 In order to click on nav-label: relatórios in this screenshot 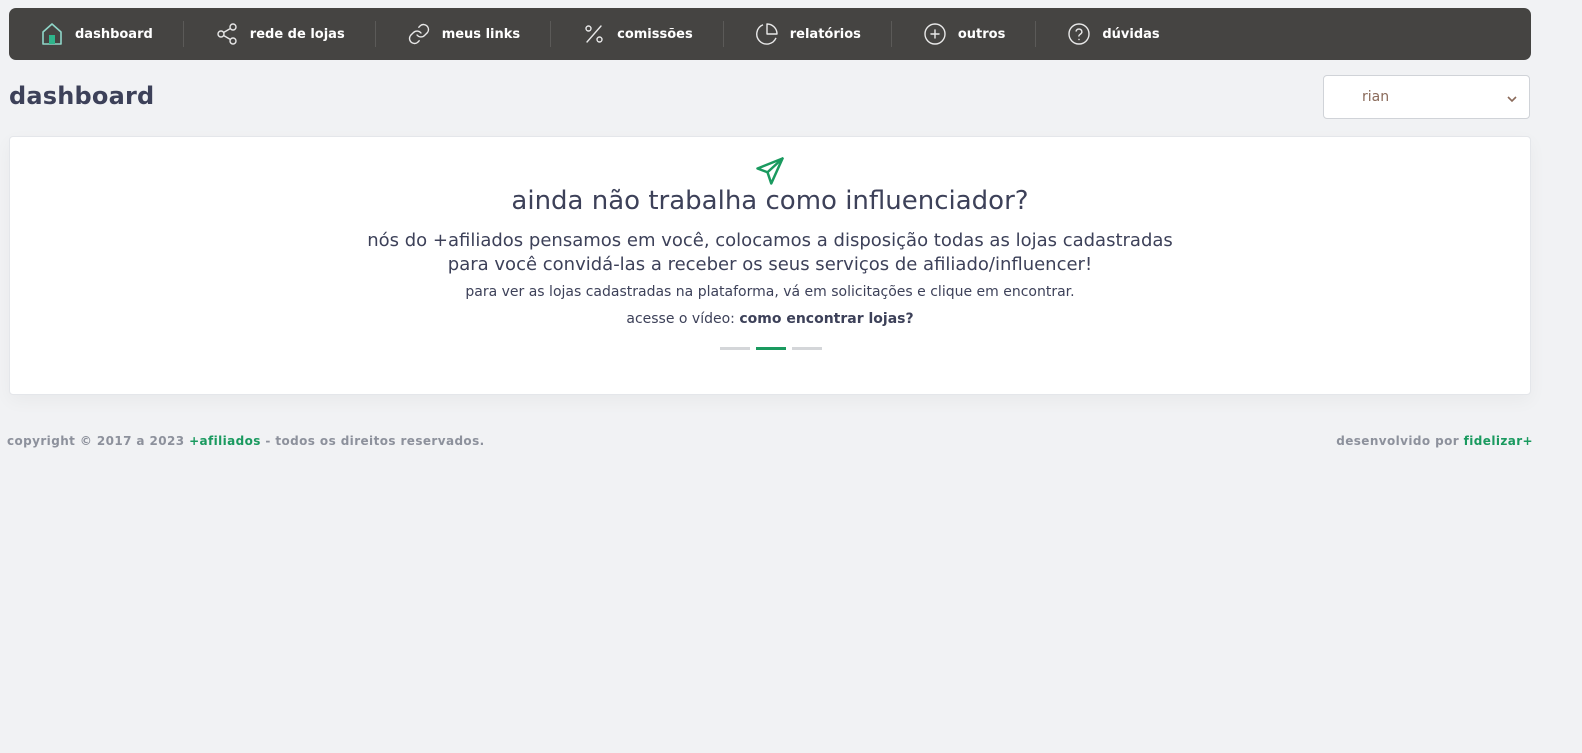, I will do `click(825, 34)`.